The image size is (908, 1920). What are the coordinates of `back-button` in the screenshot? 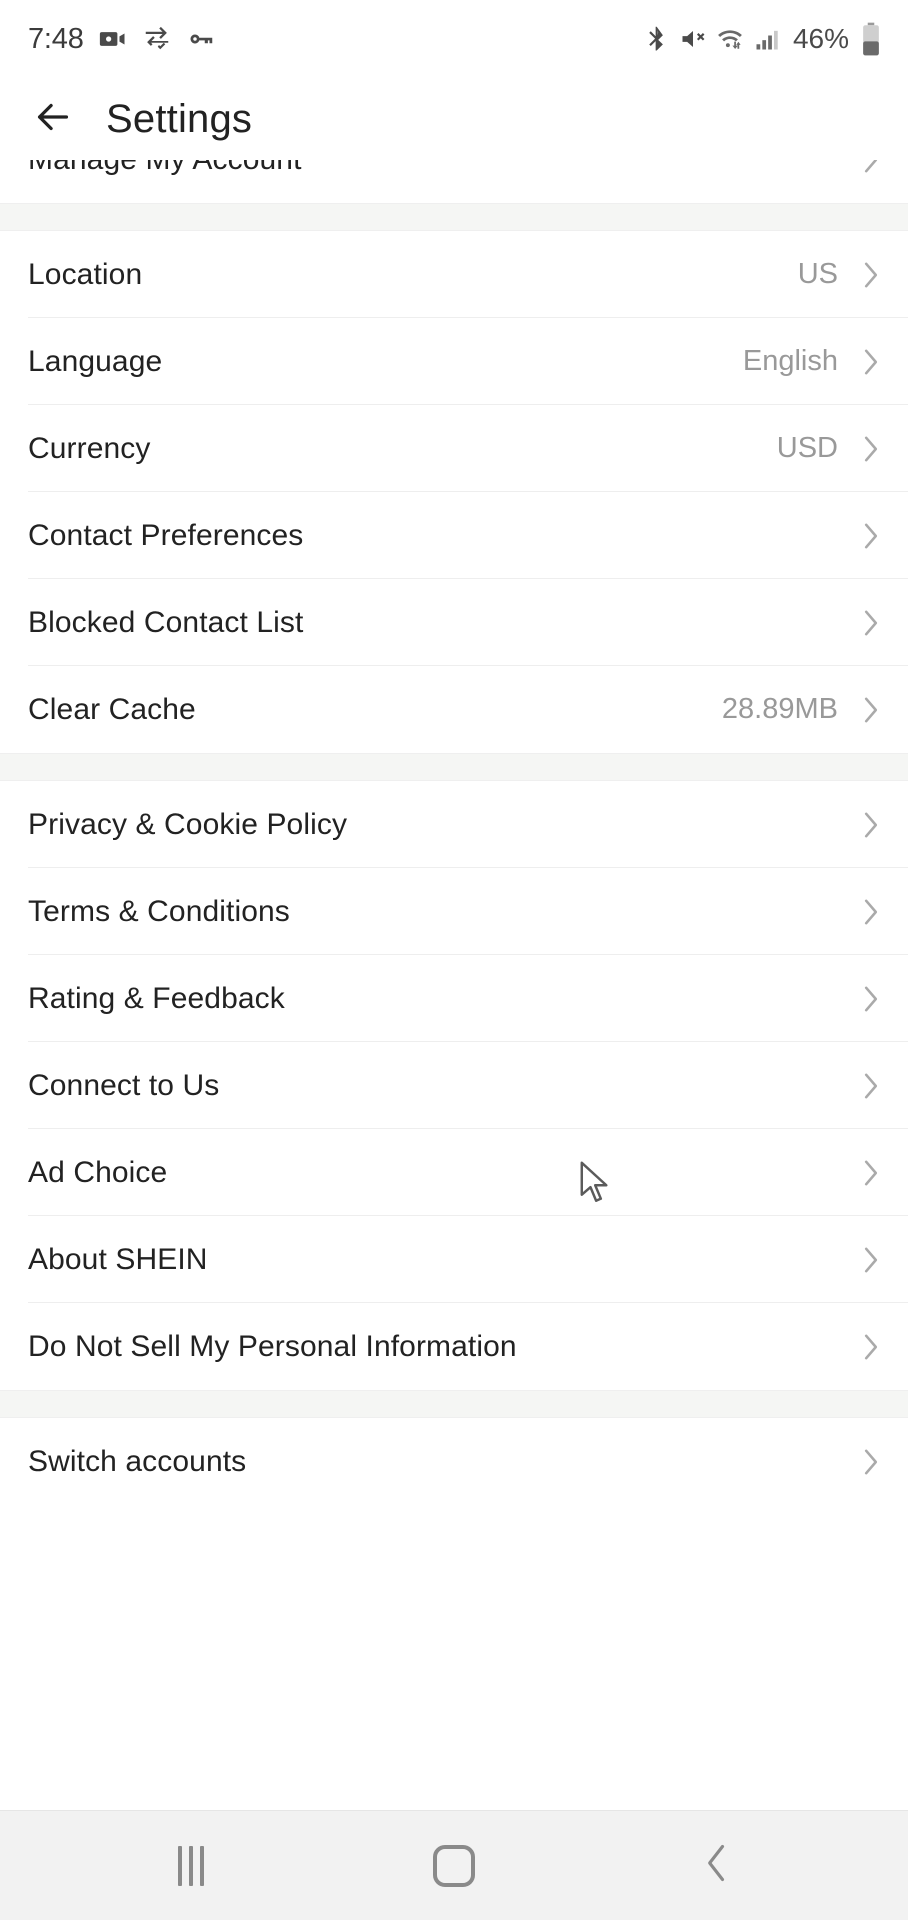 It's located at (53, 119).